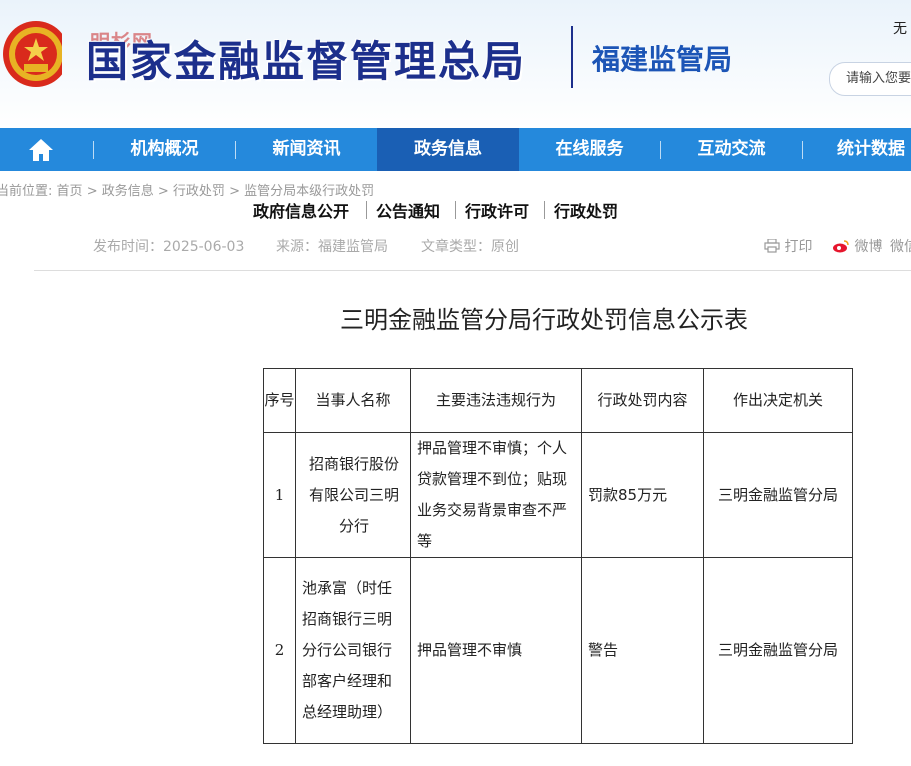 The image size is (911, 766). What do you see at coordinates (496, 400) in the screenshot?
I see `header-violation: 主要违法违规行为` at bounding box center [496, 400].